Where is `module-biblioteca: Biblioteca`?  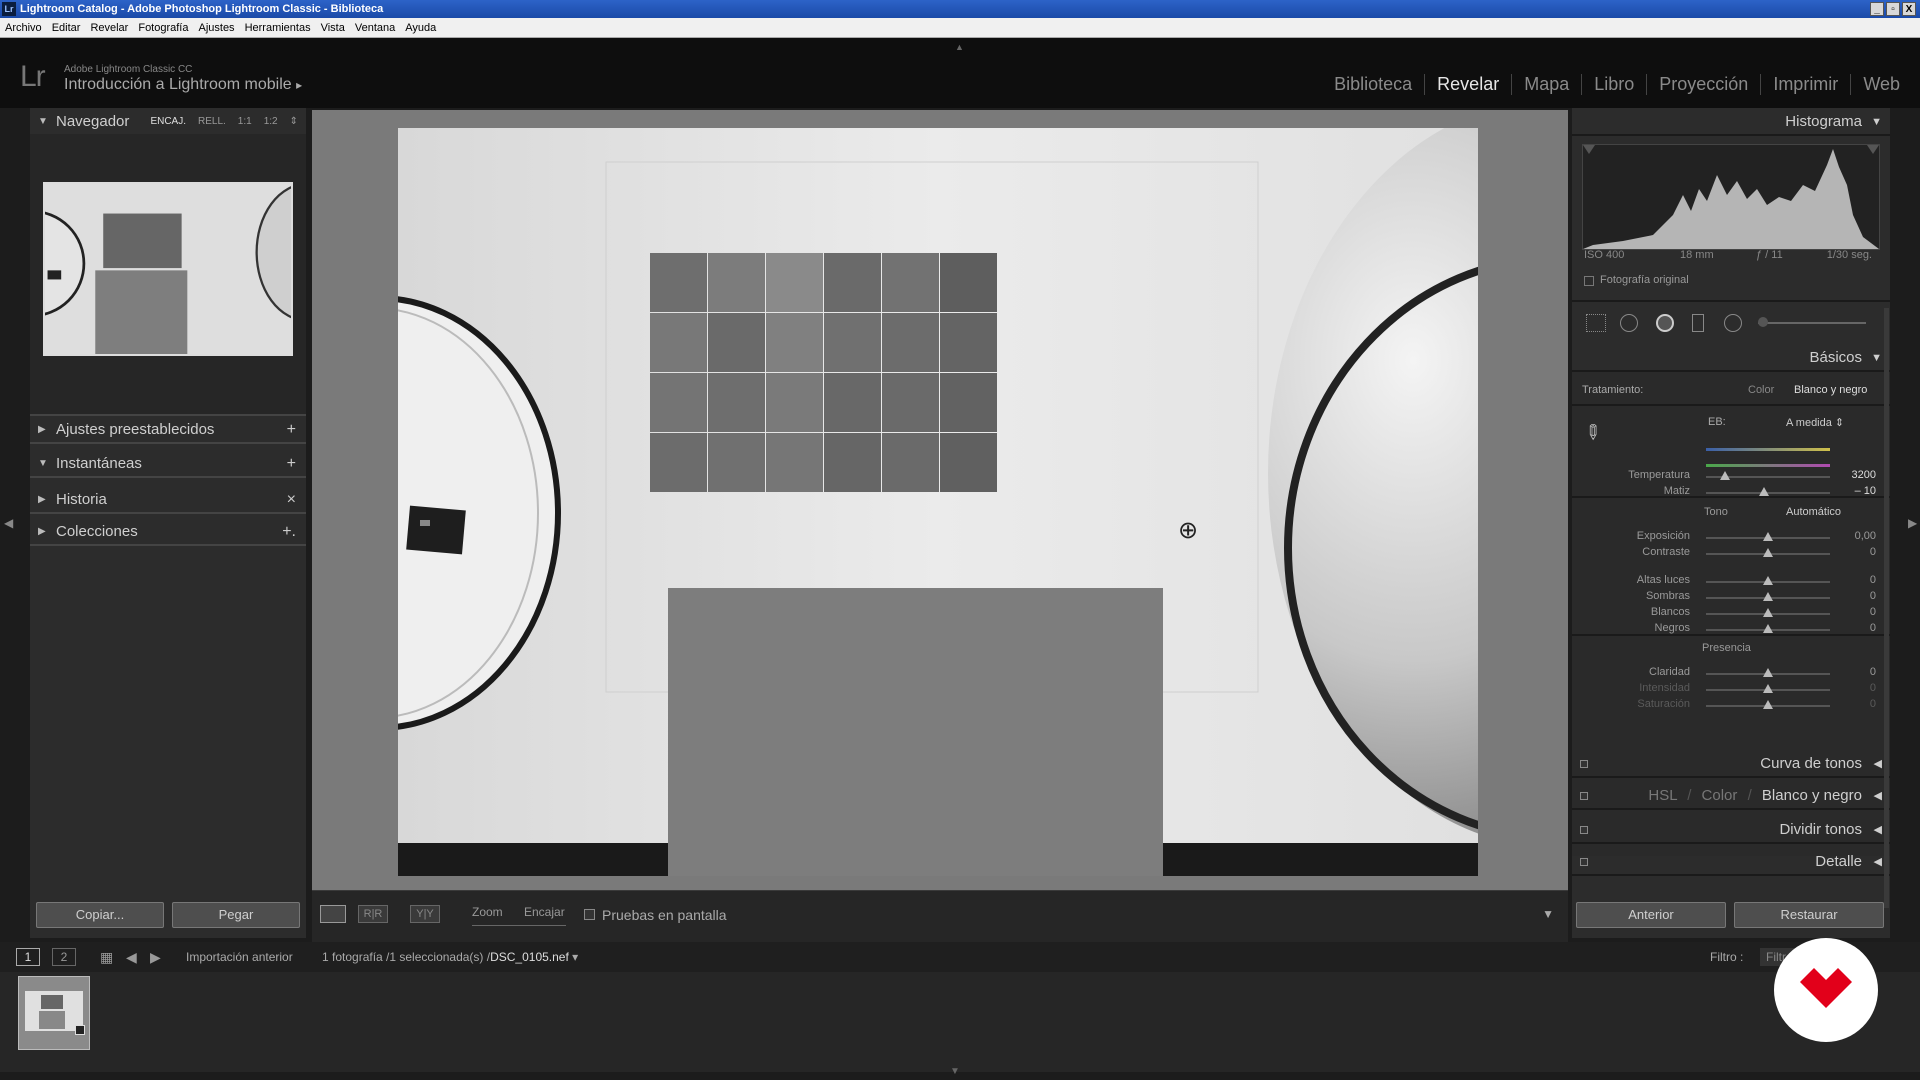 module-biblioteca: Biblioteca is located at coordinates (1373, 84).